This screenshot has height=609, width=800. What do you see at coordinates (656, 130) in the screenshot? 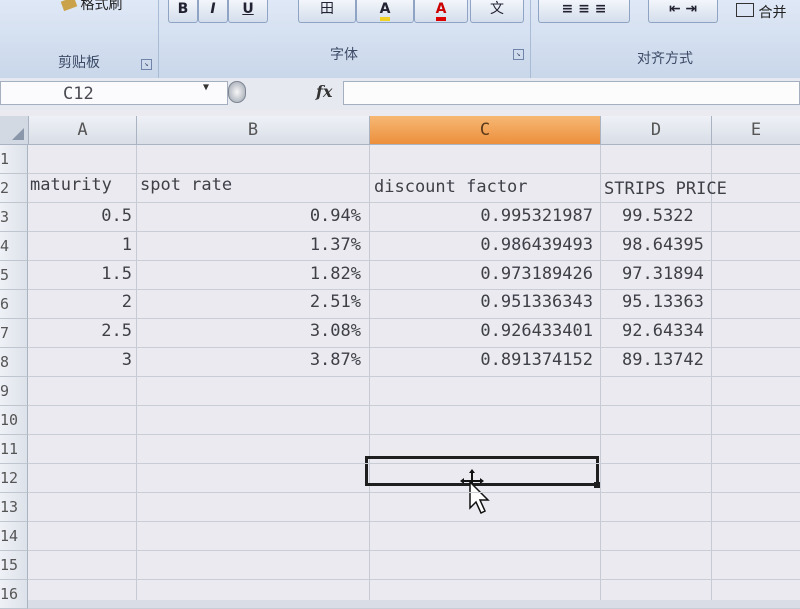
I see `column-header-d: D` at bounding box center [656, 130].